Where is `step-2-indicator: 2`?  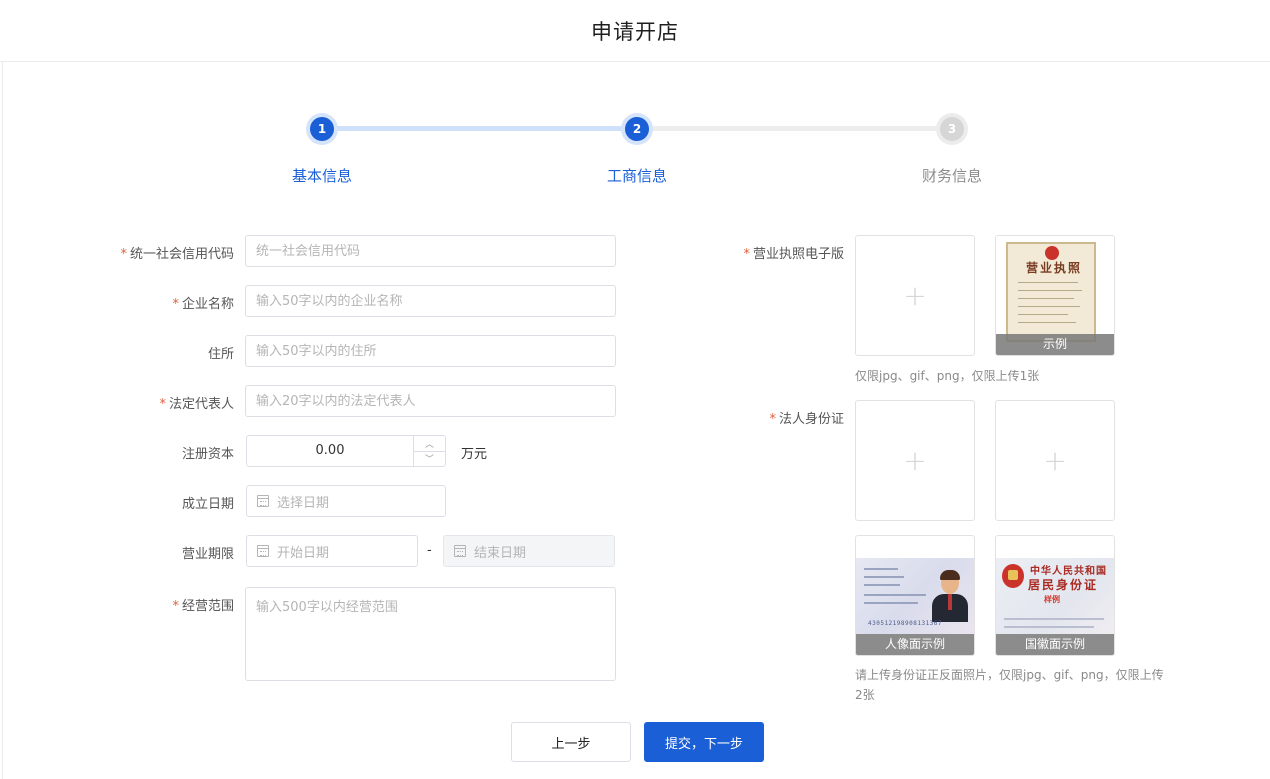
step-2-indicator: 2 is located at coordinates (637, 129).